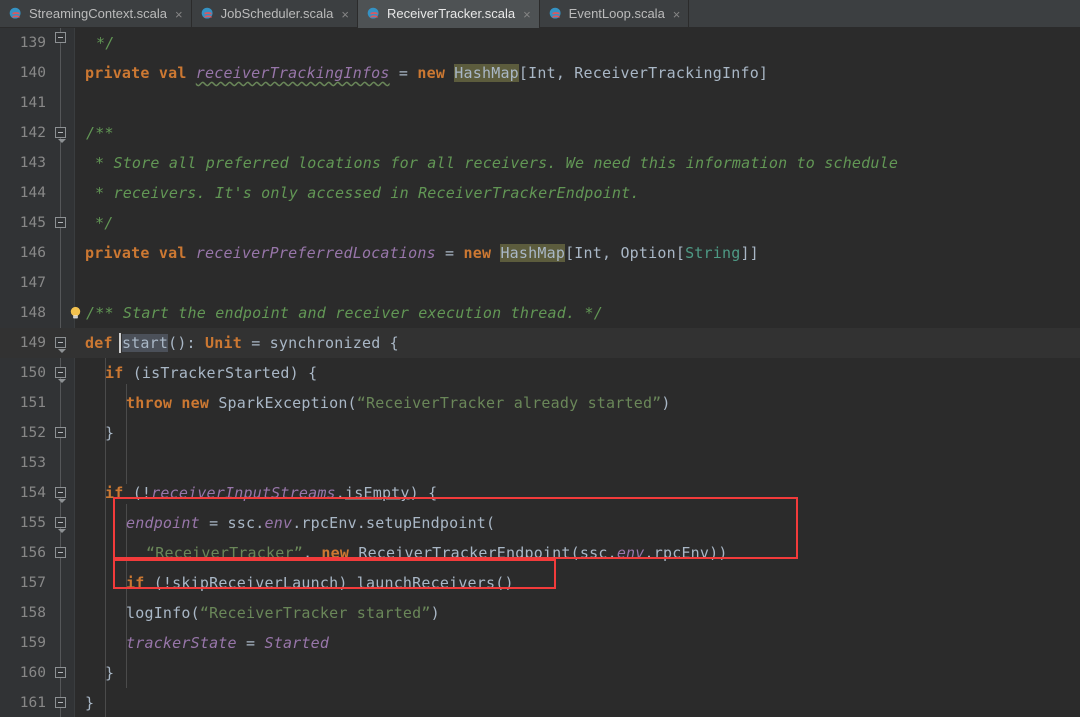 The image size is (1080, 717). What do you see at coordinates (117, 253) in the screenshot?
I see `code-token-keyword-private: private` at bounding box center [117, 253].